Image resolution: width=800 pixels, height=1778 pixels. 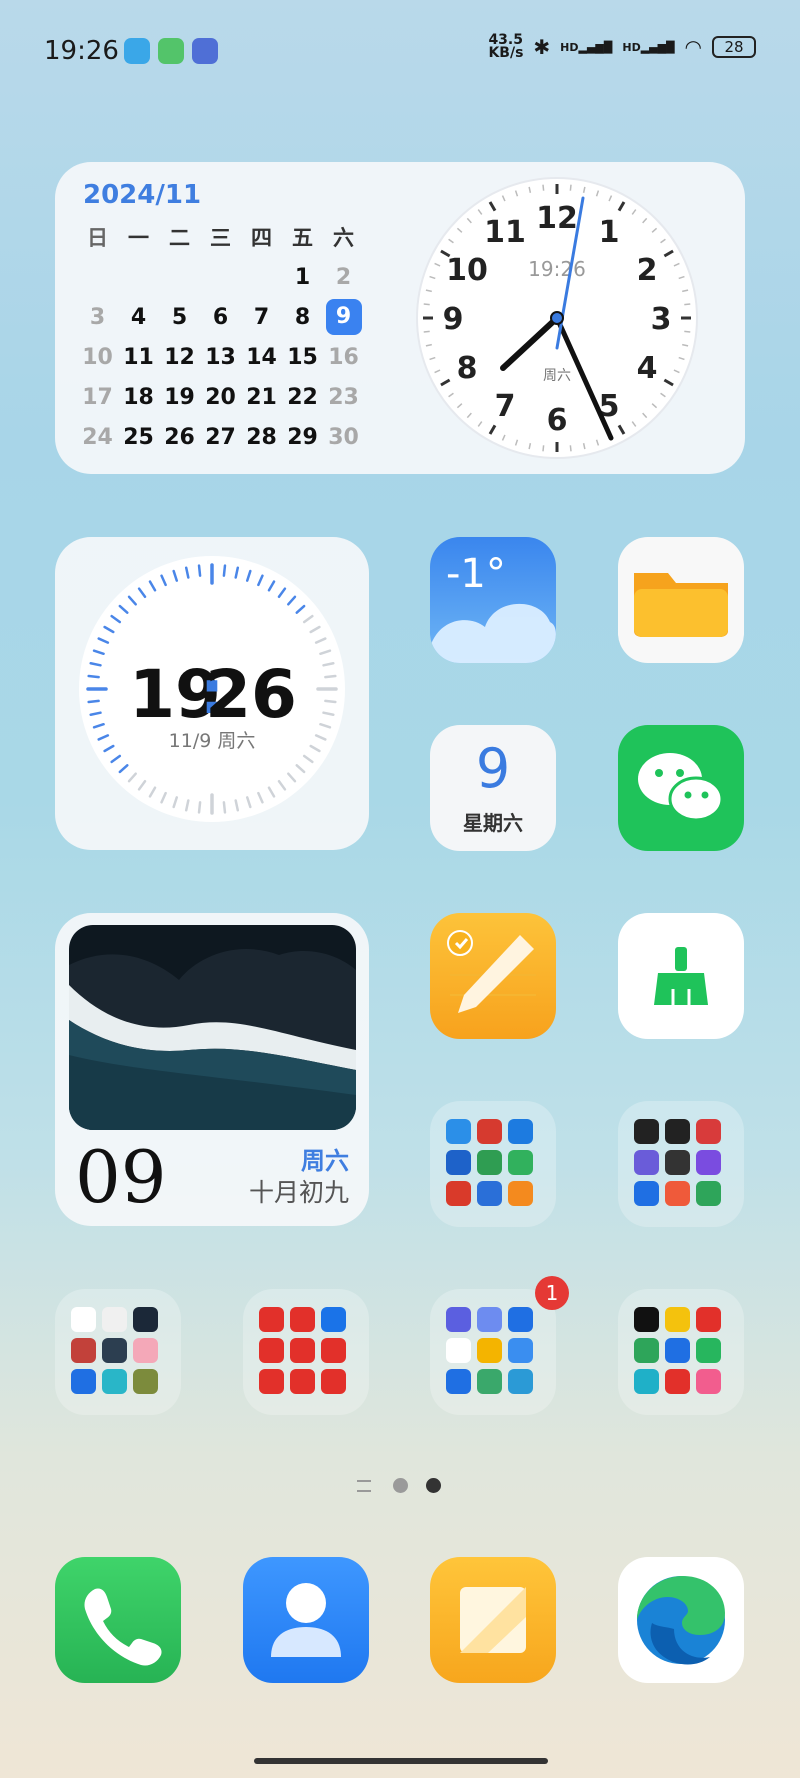 I want to click on calendar-day: 22, so click(x=302, y=397).